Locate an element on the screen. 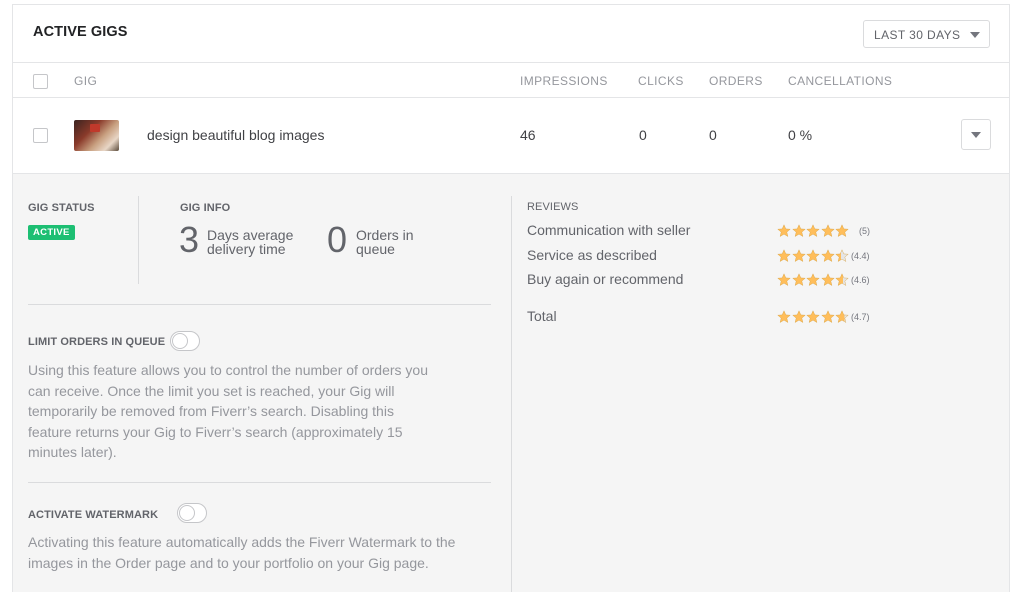  gig-title-link: design beautiful blog images is located at coordinates (235, 135).